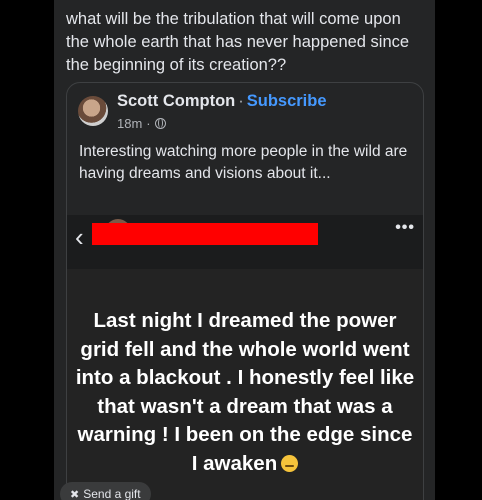 This screenshot has height=500, width=482. Describe the element at coordinates (405, 228) in the screenshot. I see `more-options-icon: •••` at that location.